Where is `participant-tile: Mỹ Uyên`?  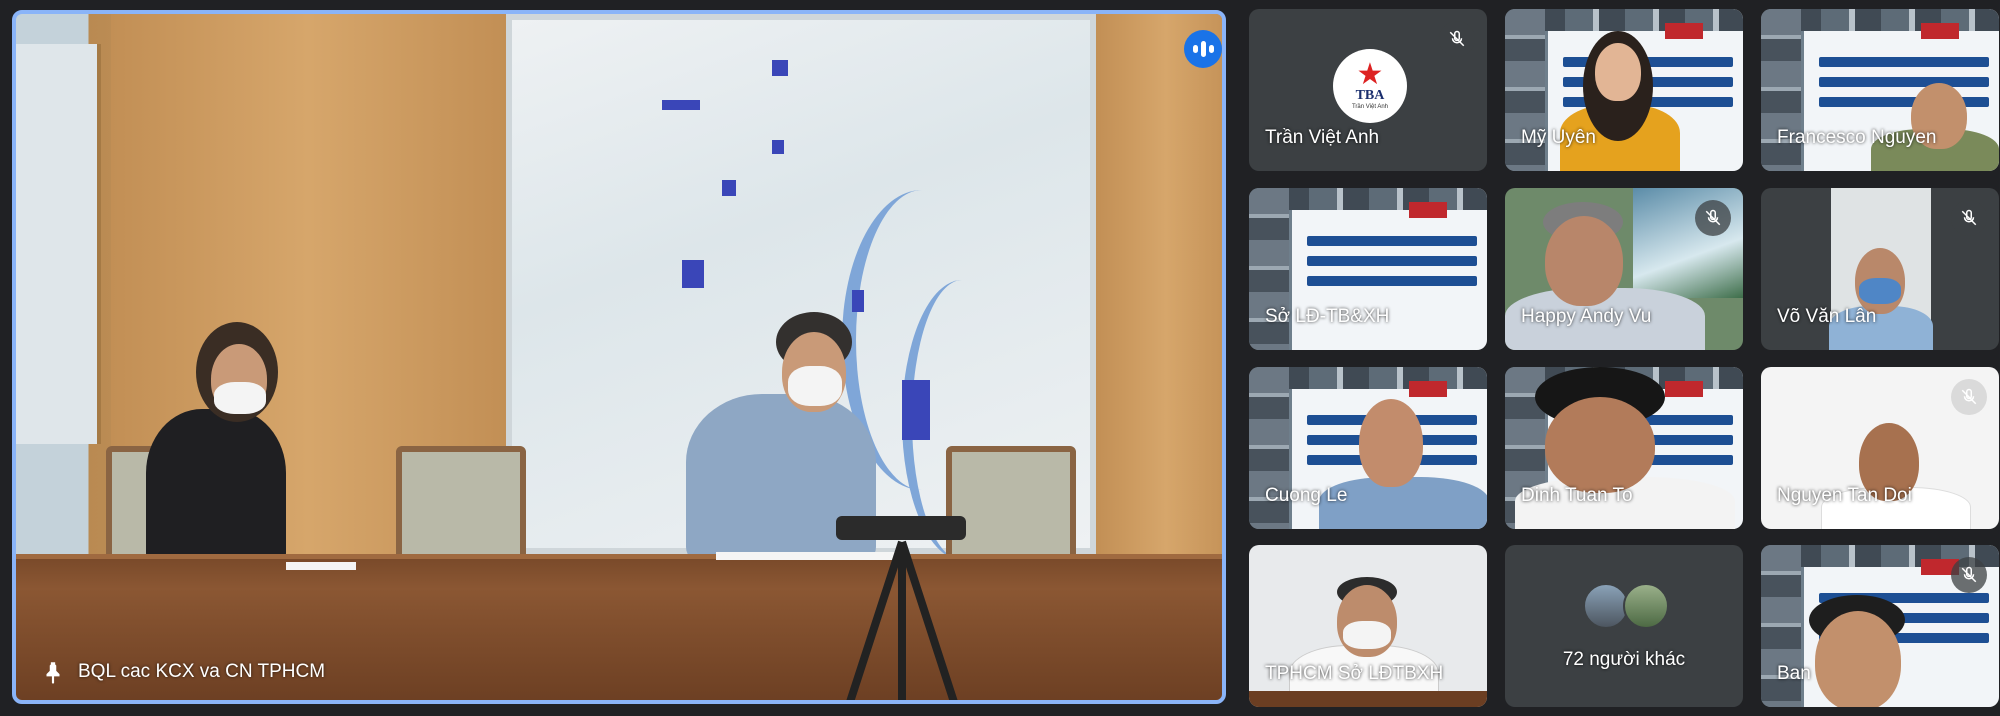
participant-tile: Mỹ Uyên is located at coordinates (1624, 90).